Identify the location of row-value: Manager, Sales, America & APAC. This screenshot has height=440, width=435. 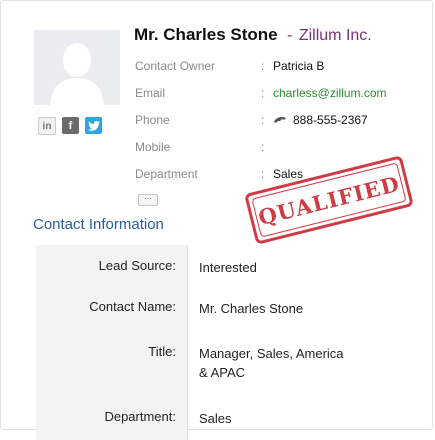
(271, 363).